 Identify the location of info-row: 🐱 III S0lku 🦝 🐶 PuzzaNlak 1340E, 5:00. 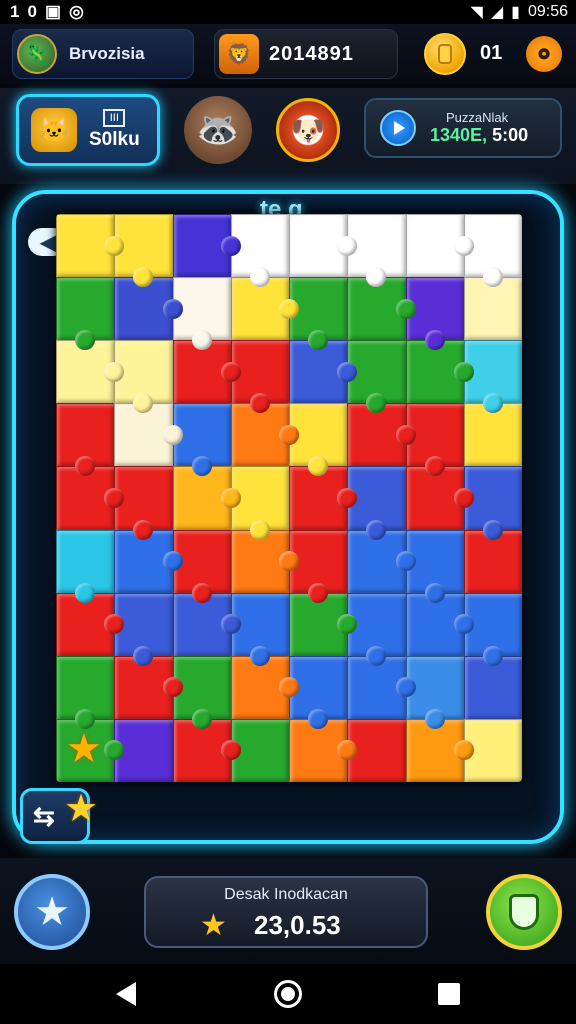
(288, 136).